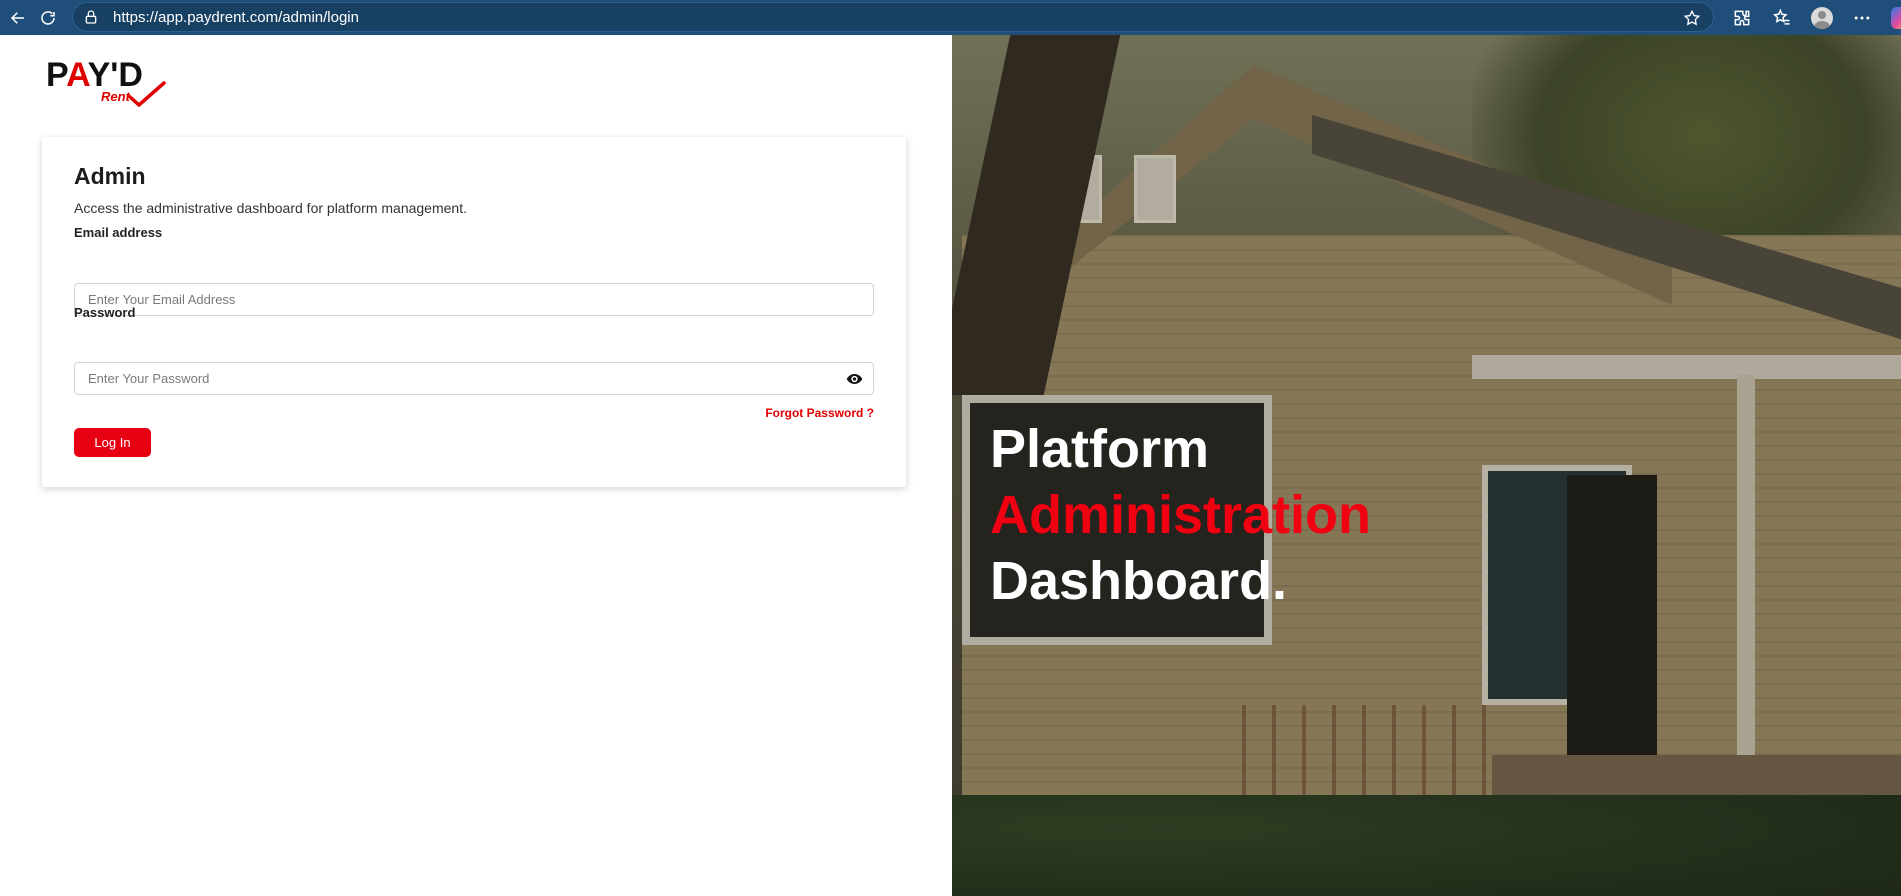 This screenshot has height=896, width=1901. Describe the element at coordinates (110, 176) in the screenshot. I see `page-title: Admin` at that location.